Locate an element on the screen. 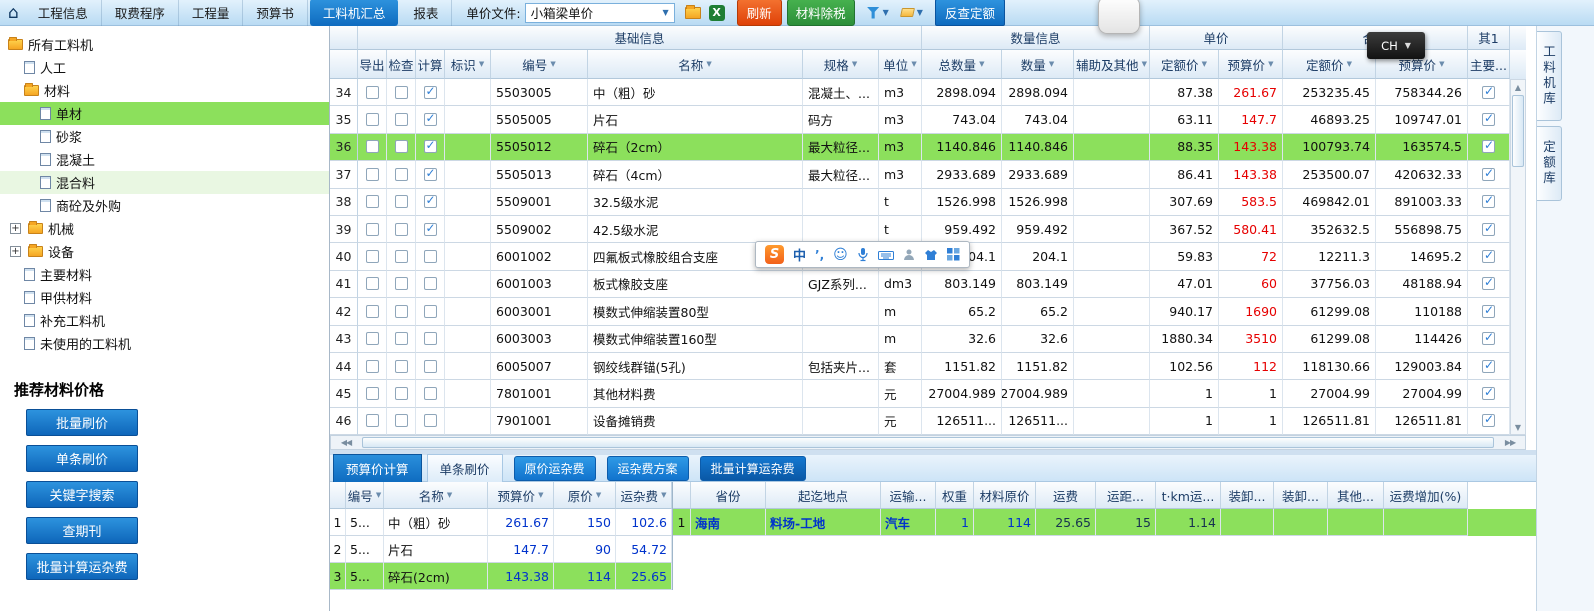  tree-item-5: 混凝土 is located at coordinates (164, 159).